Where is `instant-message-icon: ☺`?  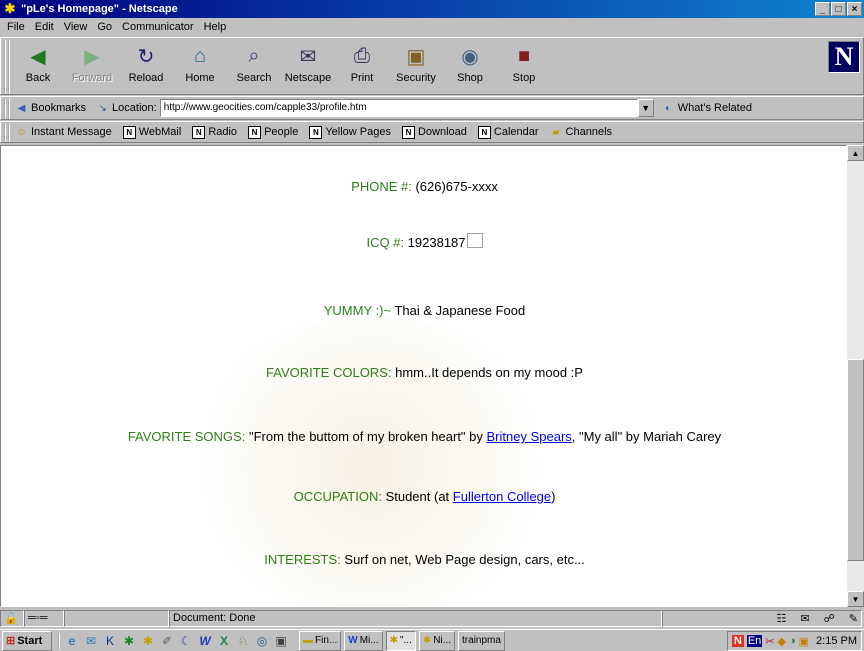
instant-message-icon: ☺ is located at coordinates (21, 132).